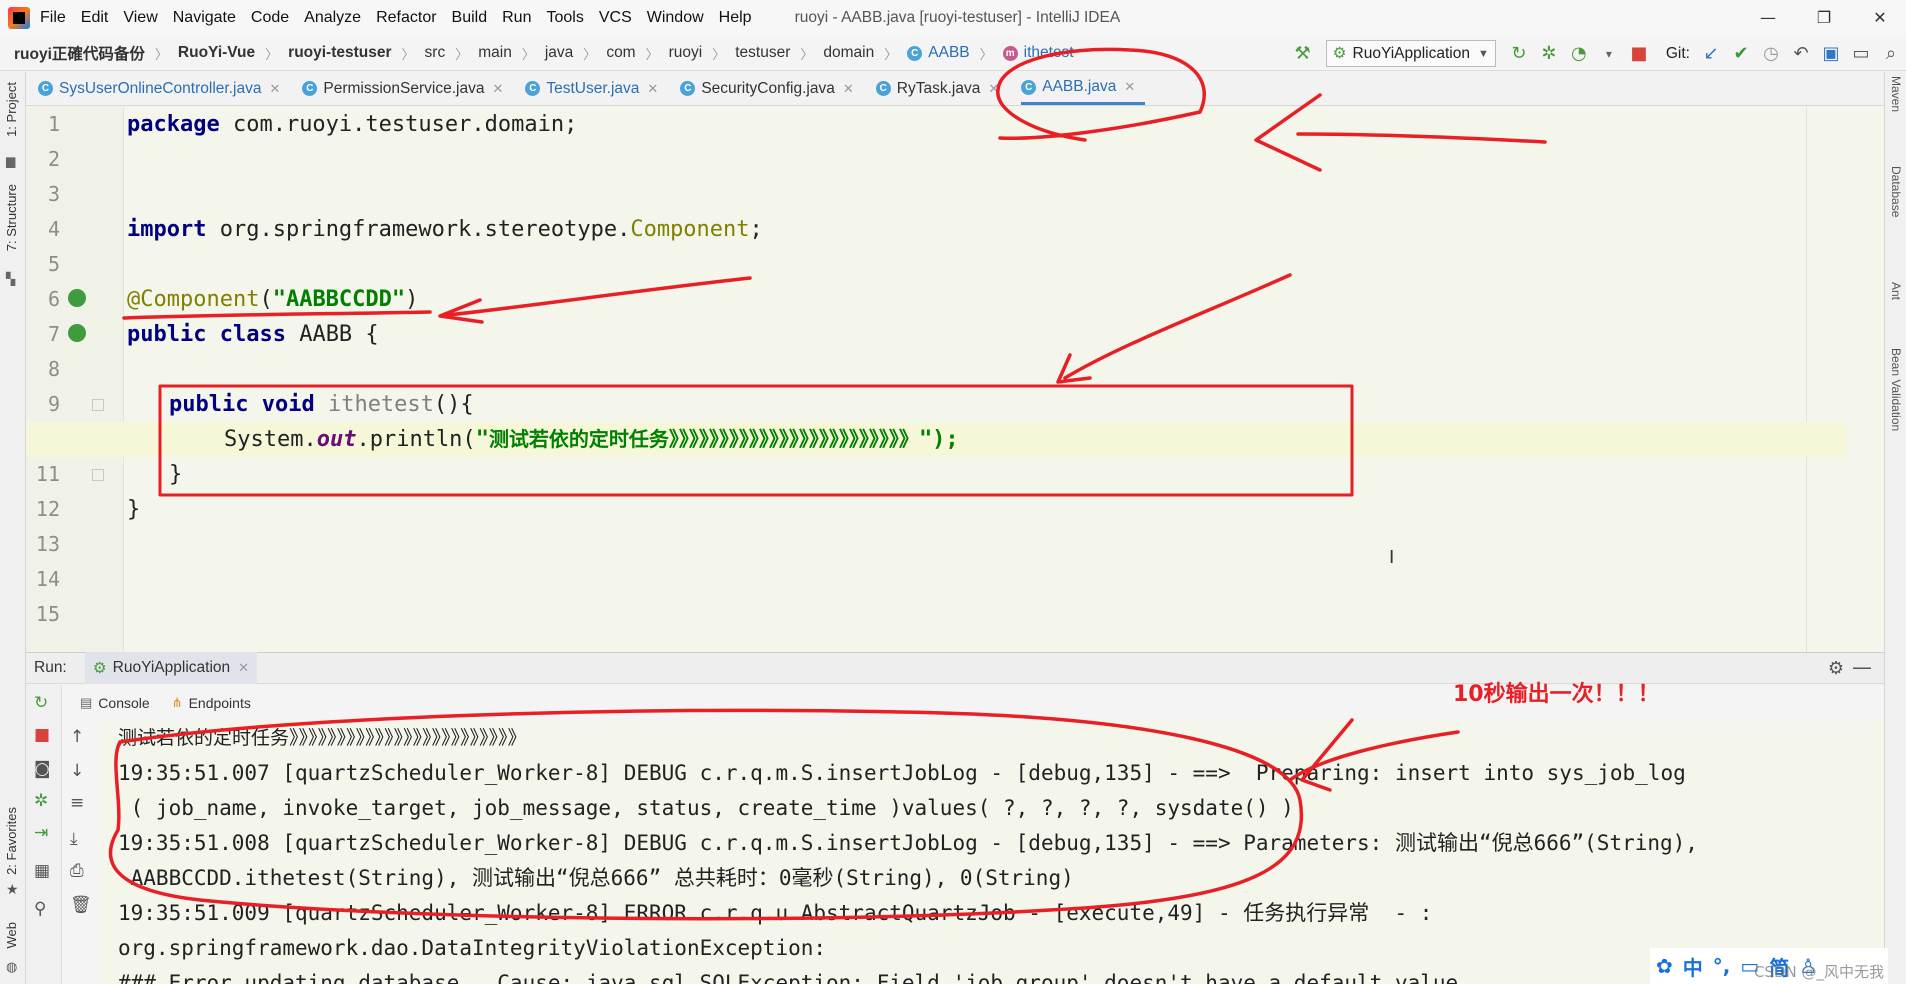 The height and width of the screenshot is (984, 1906). I want to click on menu-code: Code, so click(270, 18).